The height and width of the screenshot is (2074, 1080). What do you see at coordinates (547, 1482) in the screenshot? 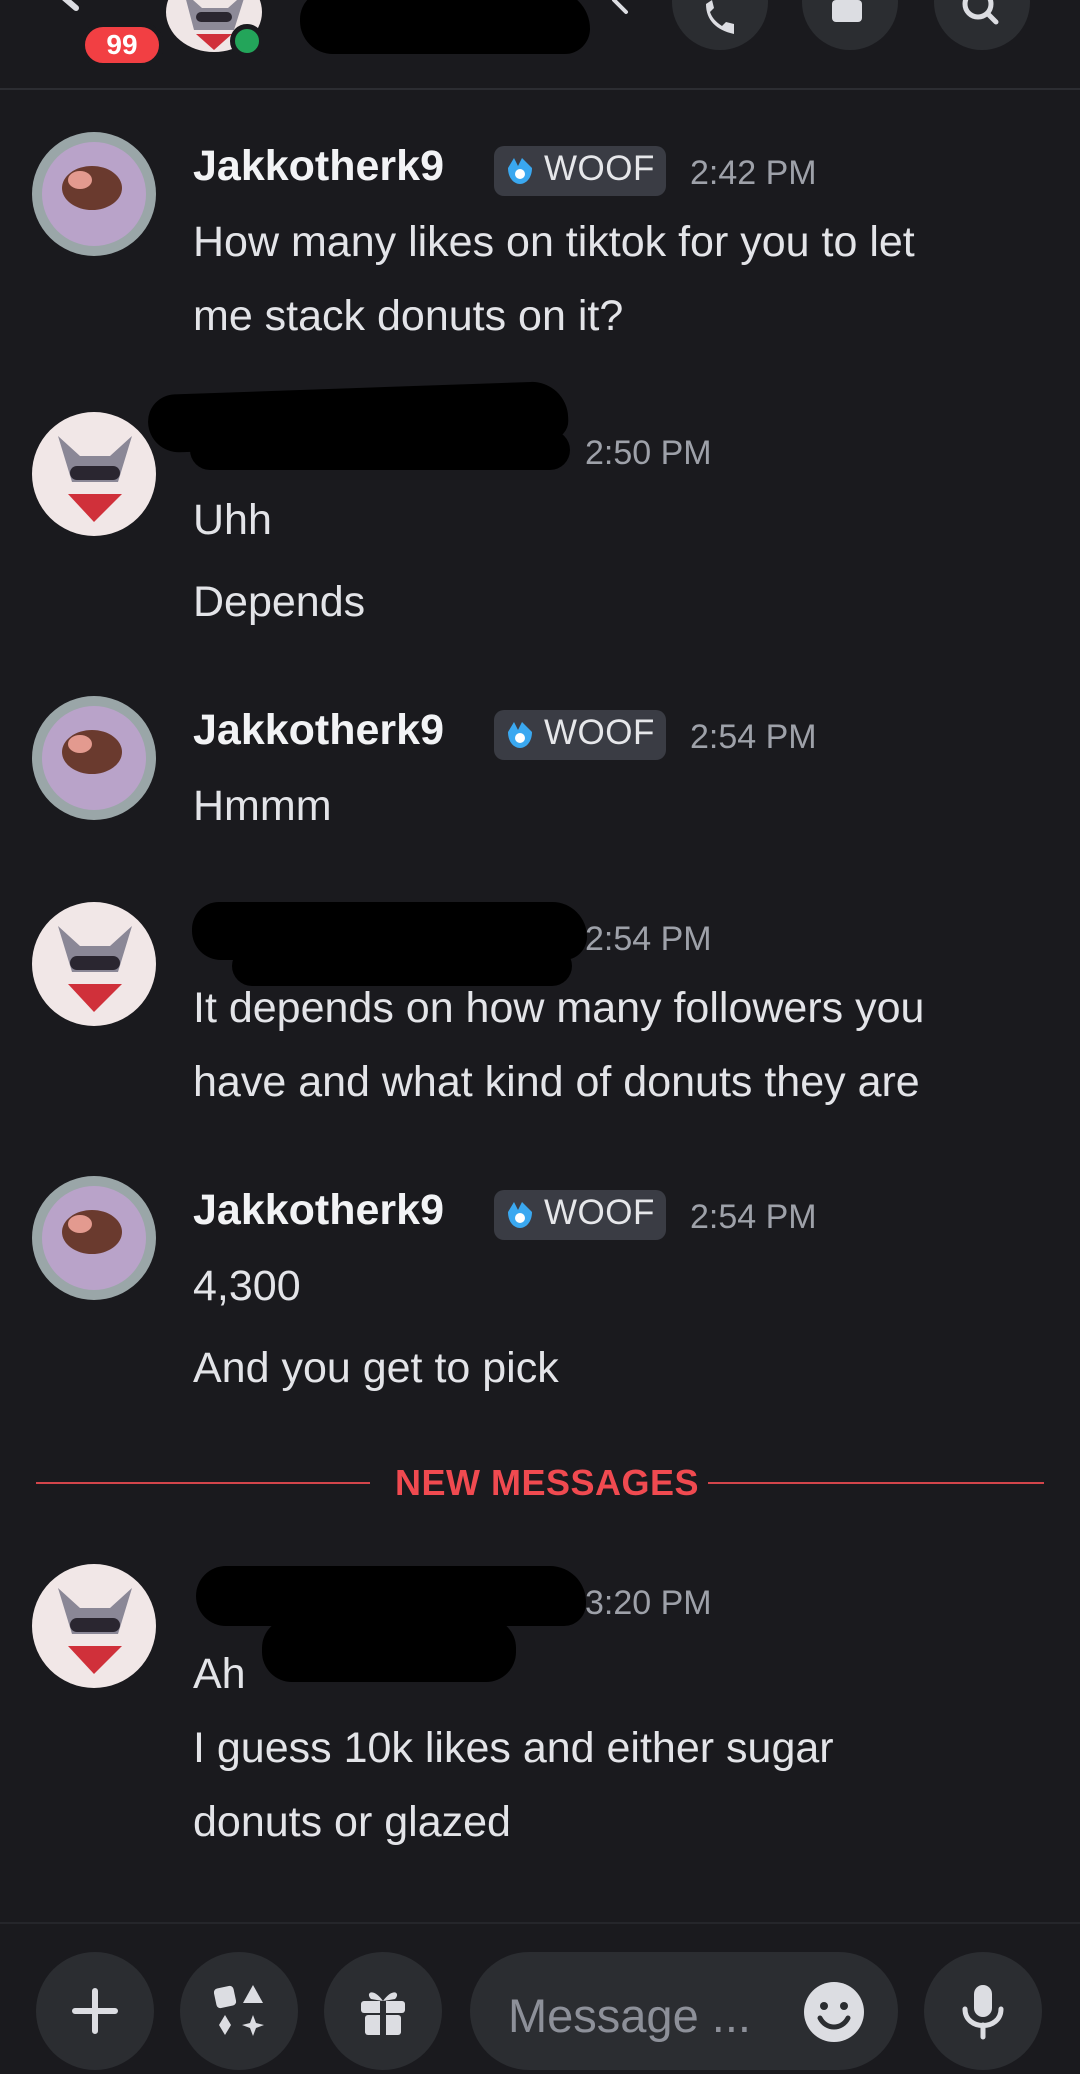
I see `new-messages-divider: NEW MESSAGES` at bounding box center [547, 1482].